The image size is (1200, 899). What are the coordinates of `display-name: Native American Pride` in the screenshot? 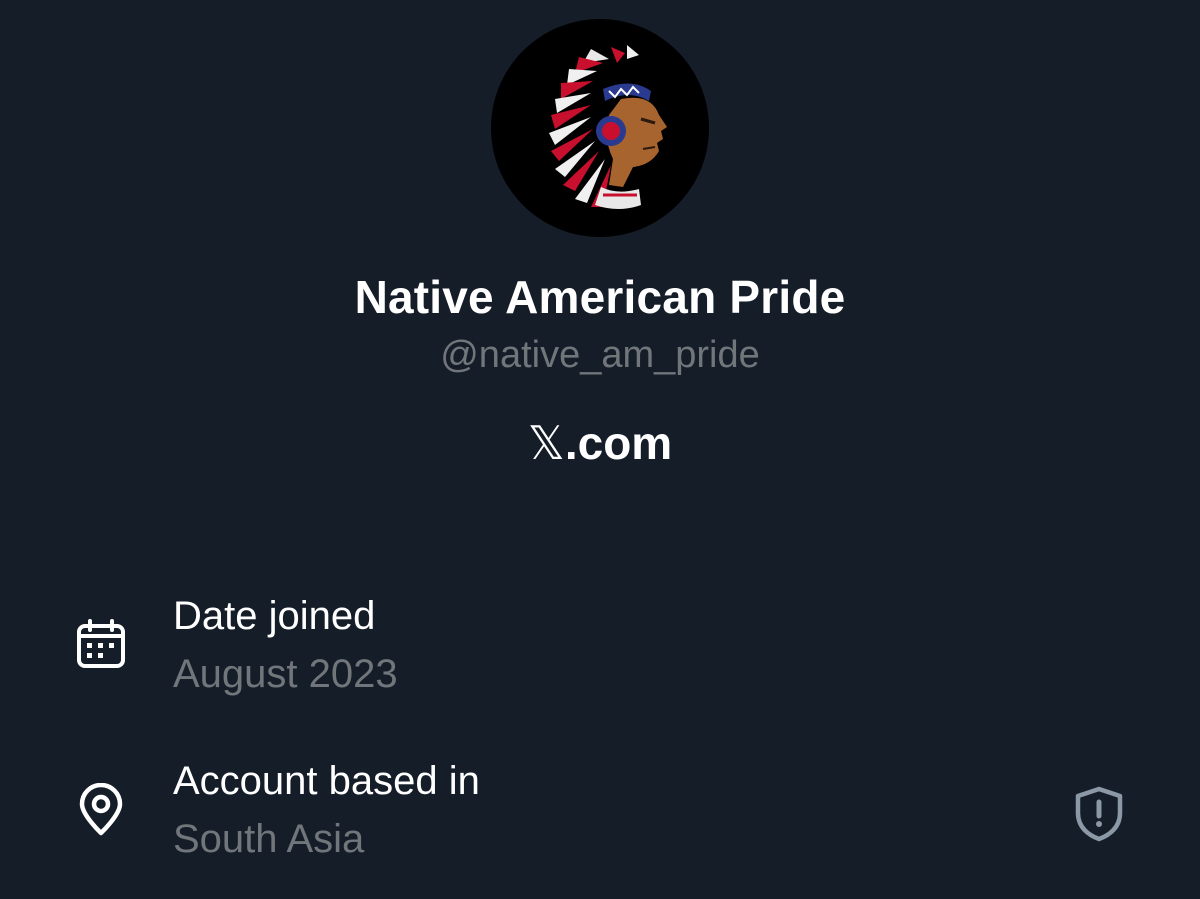 It's located at (600, 297).